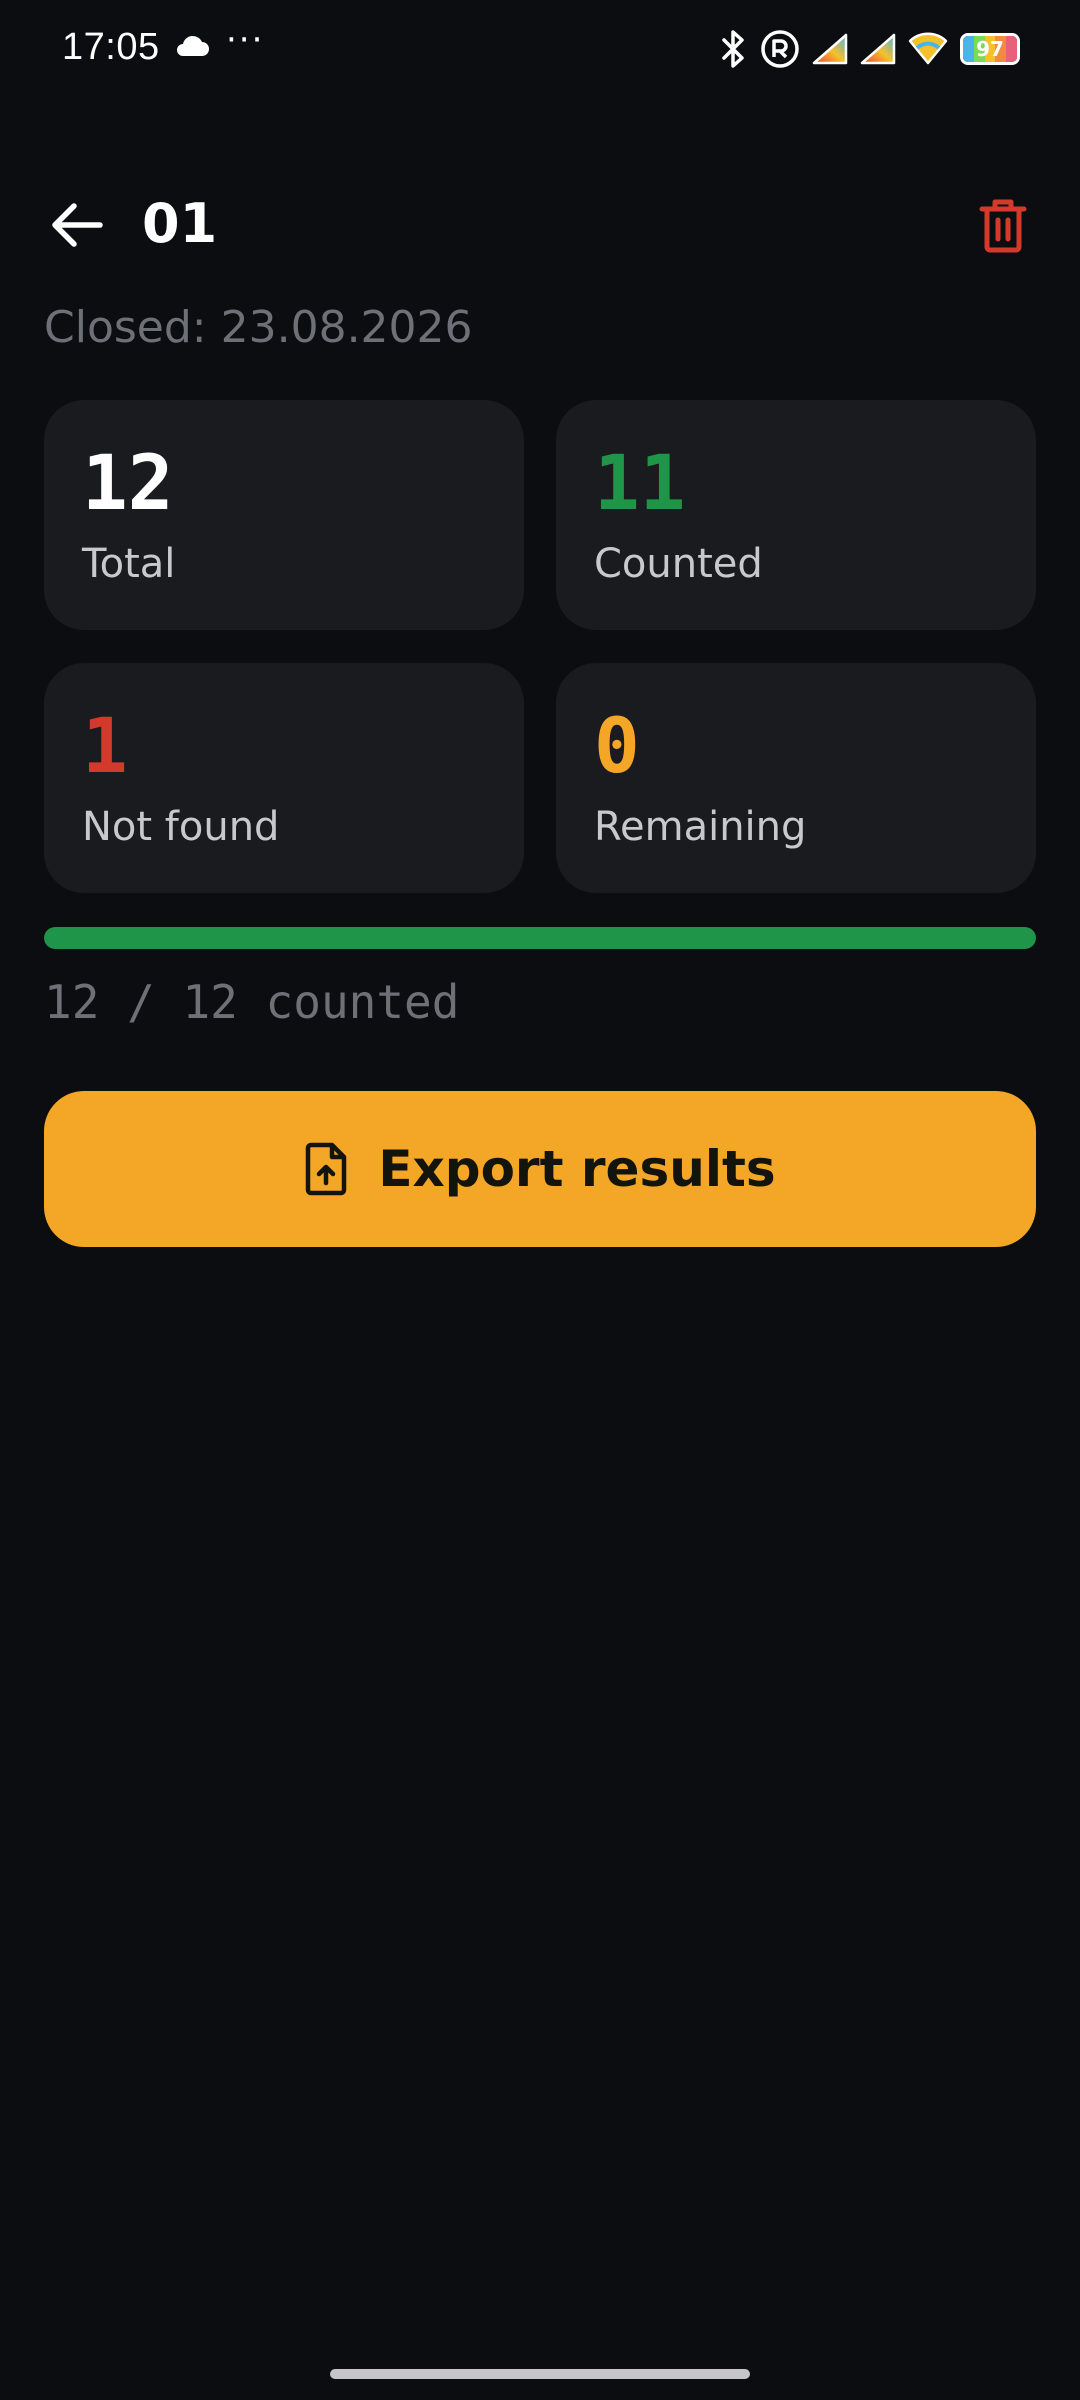 The image size is (1080, 2400). What do you see at coordinates (284, 778) in the screenshot?
I see `stat-card-not-found: 1 Not found` at bounding box center [284, 778].